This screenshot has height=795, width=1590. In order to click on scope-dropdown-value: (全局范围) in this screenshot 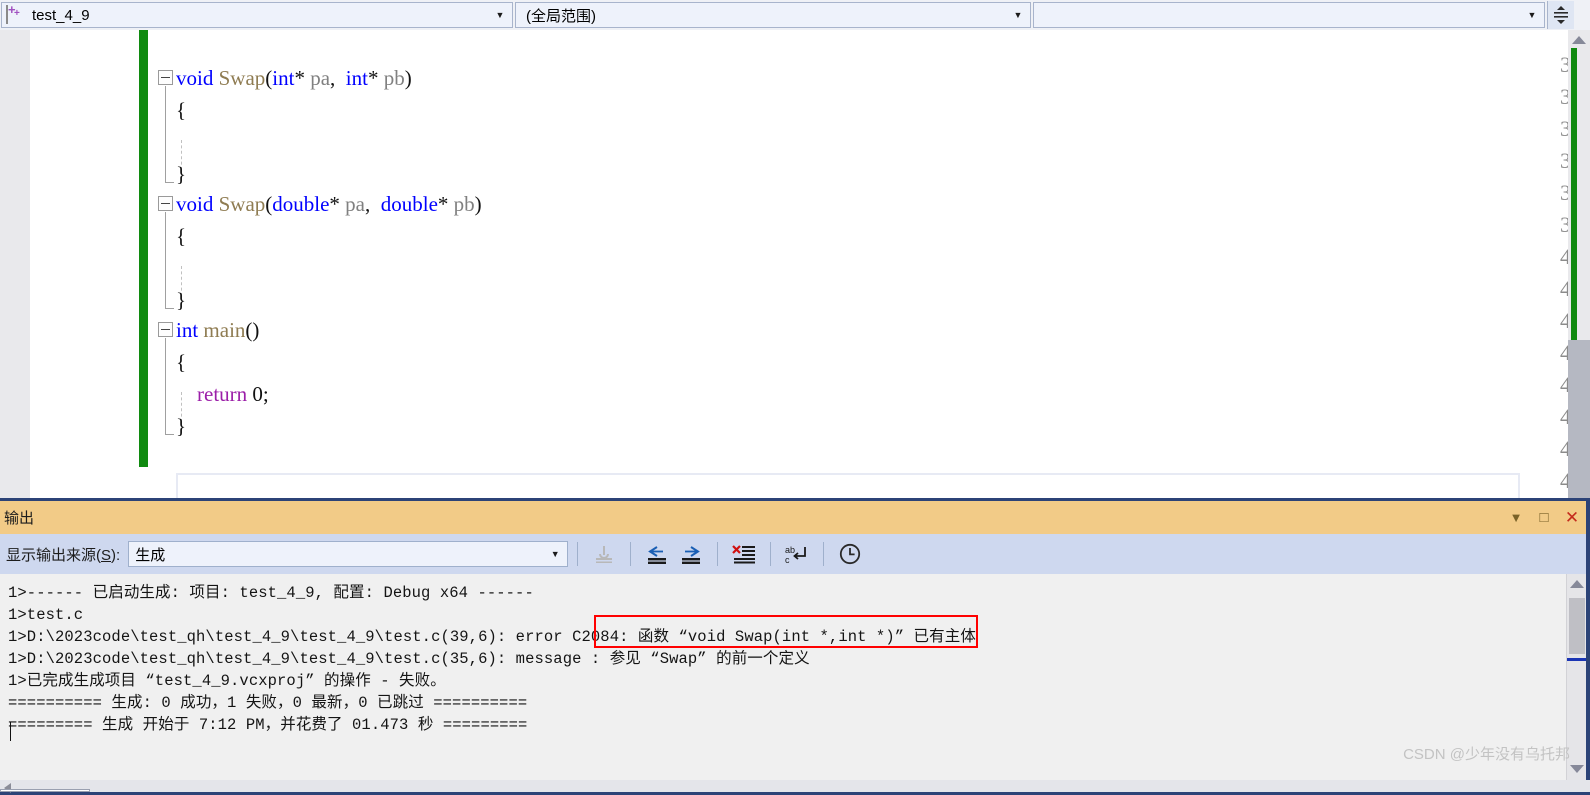, I will do `click(561, 16)`.